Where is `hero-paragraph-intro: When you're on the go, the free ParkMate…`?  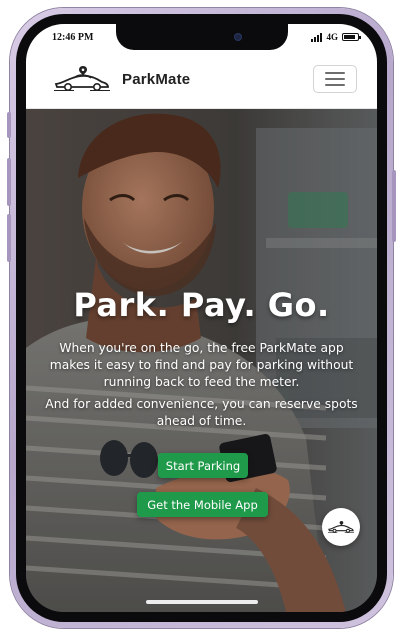 hero-paragraph-intro: When you're on the go, the free ParkMate… is located at coordinates (201, 365).